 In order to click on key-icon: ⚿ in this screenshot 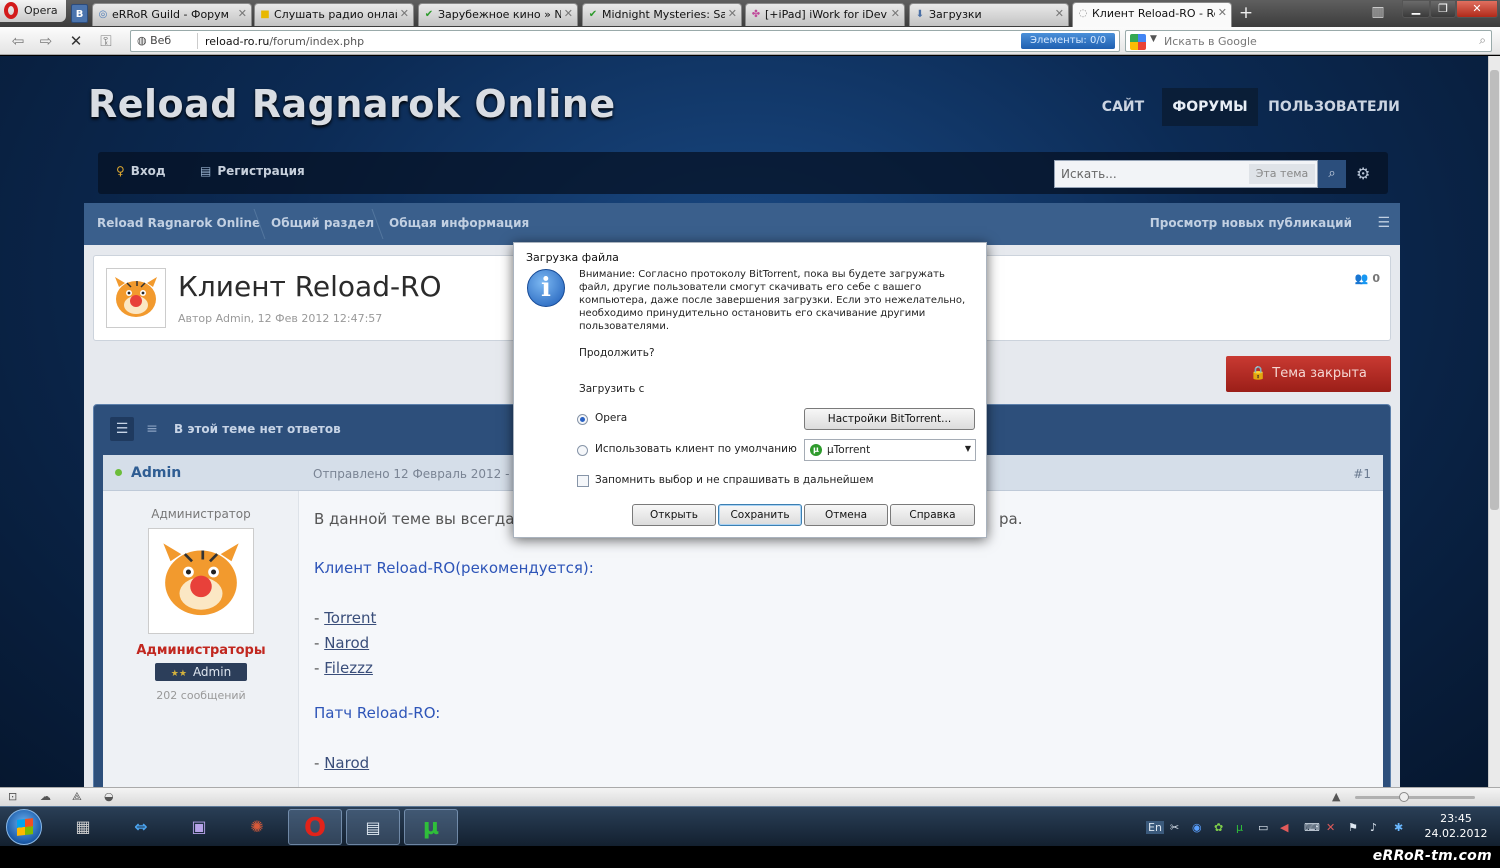, I will do `click(106, 41)`.